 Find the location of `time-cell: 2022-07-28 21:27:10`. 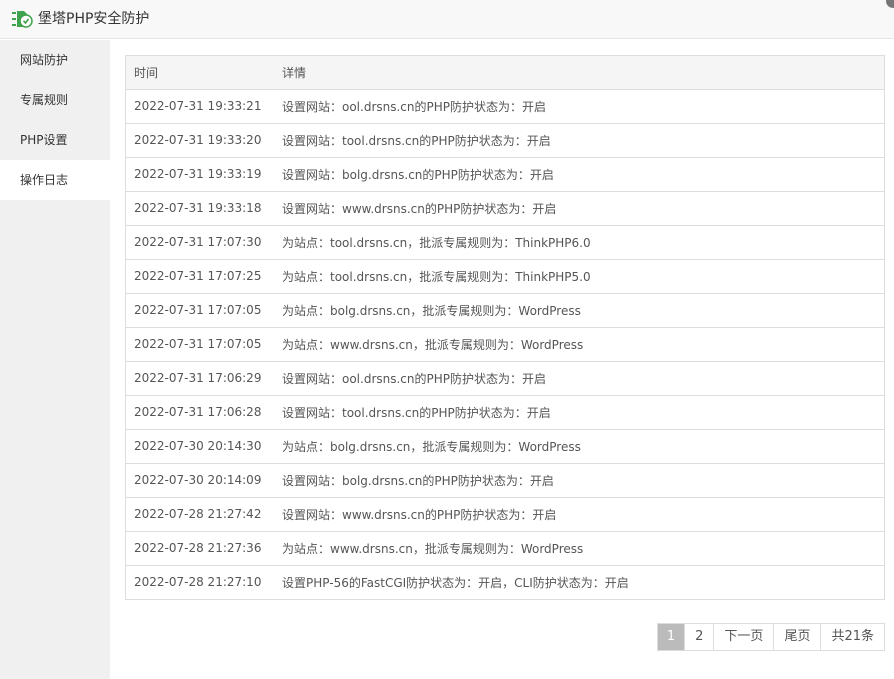

time-cell: 2022-07-28 21:27:10 is located at coordinates (198, 582).